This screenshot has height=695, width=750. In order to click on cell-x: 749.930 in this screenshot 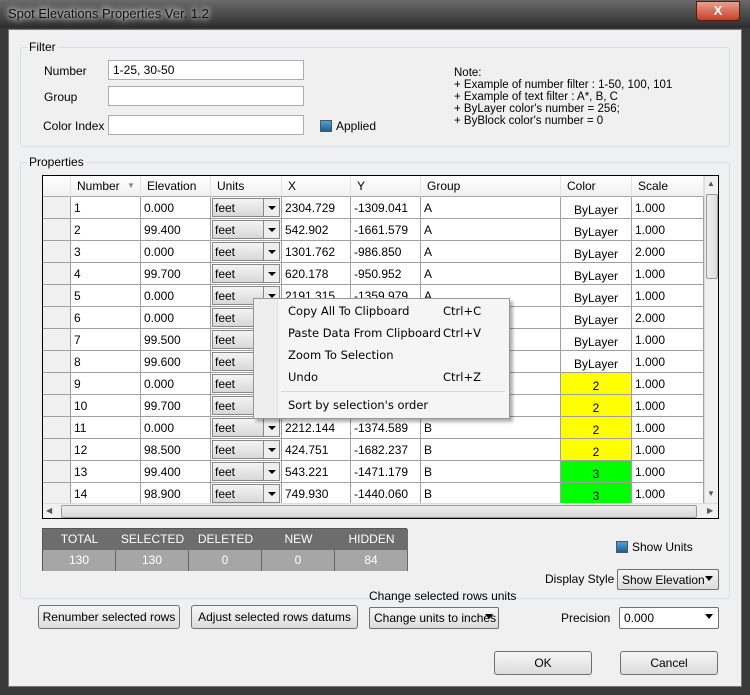, I will do `click(316, 494)`.